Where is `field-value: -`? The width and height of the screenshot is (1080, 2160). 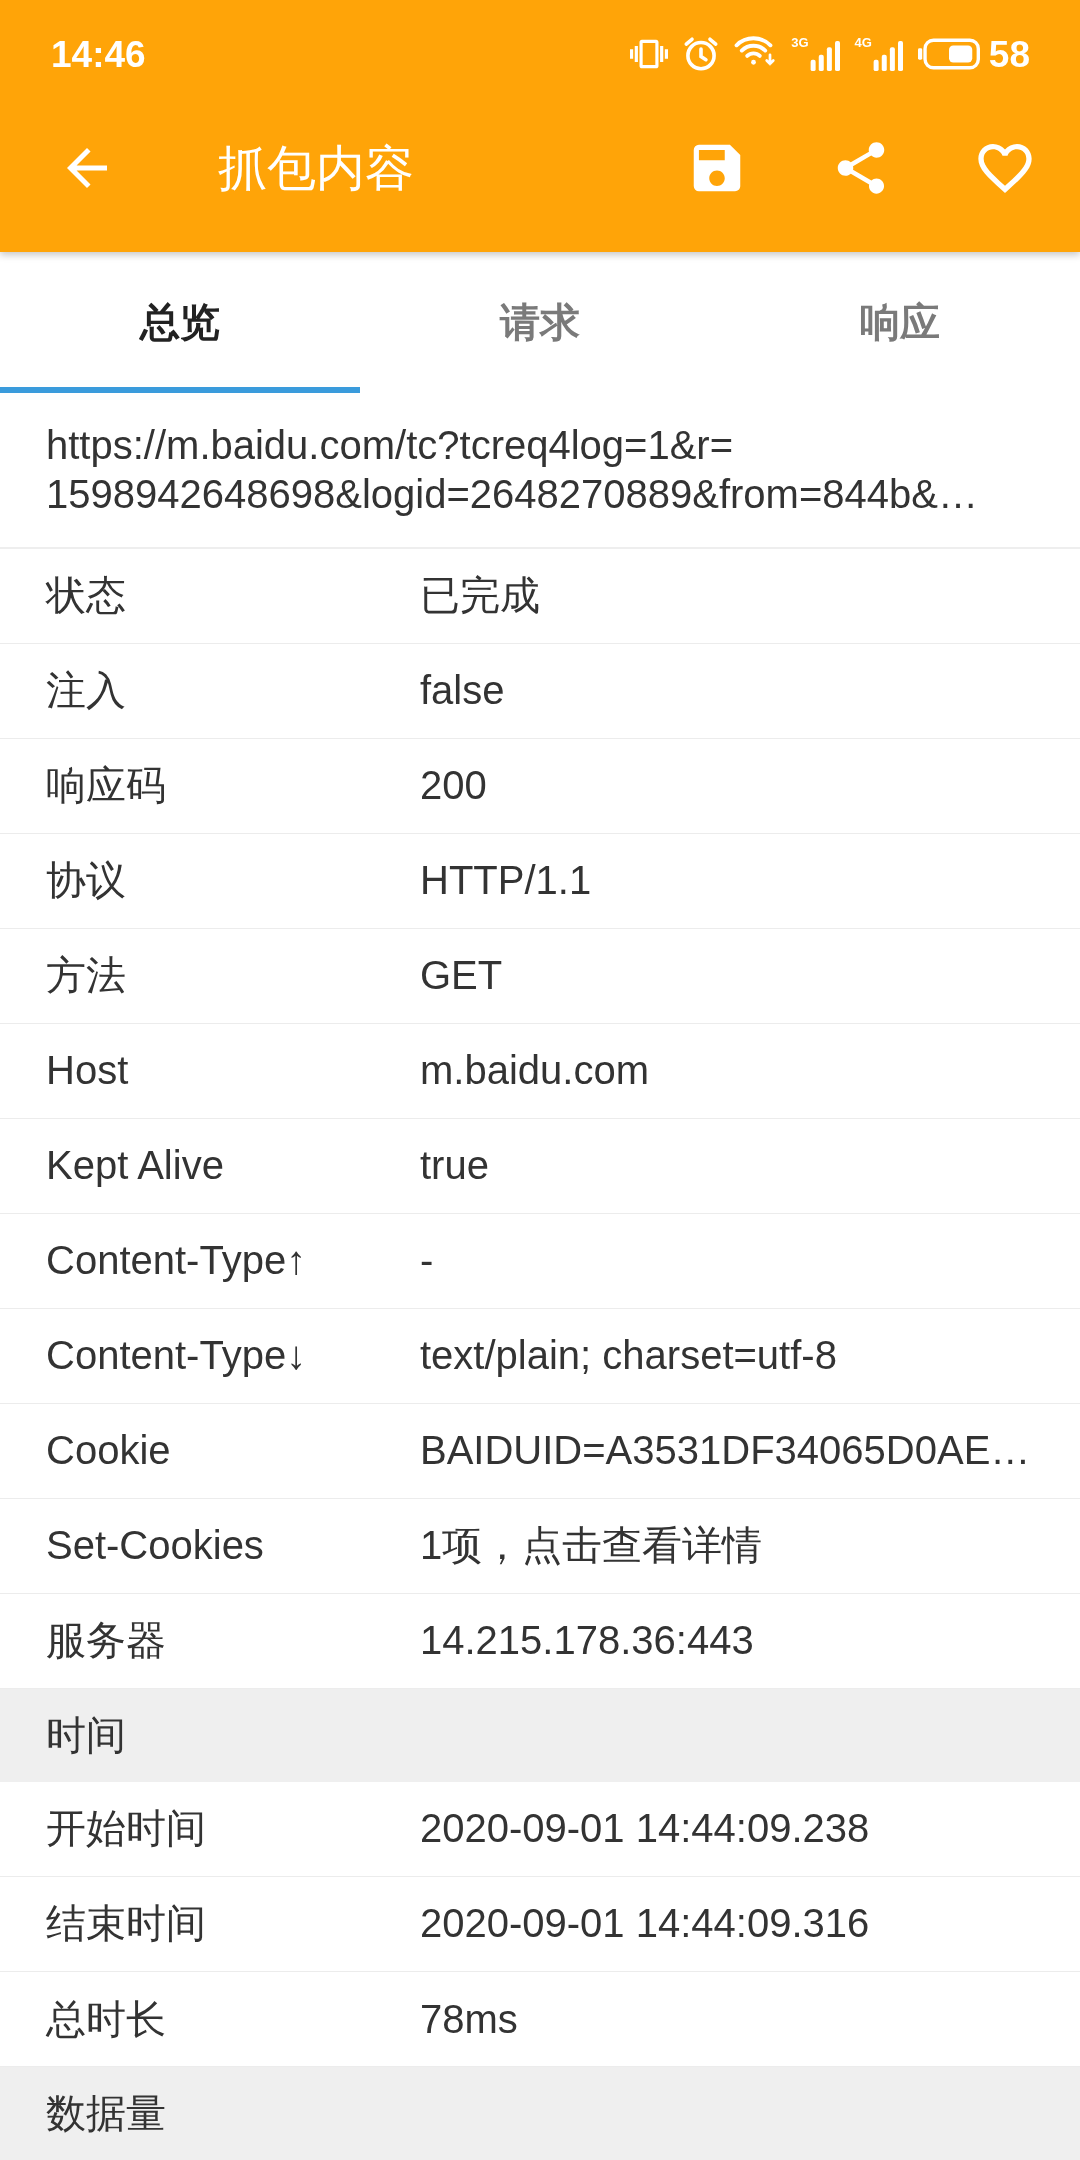
field-value: - is located at coordinates (427, 1261).